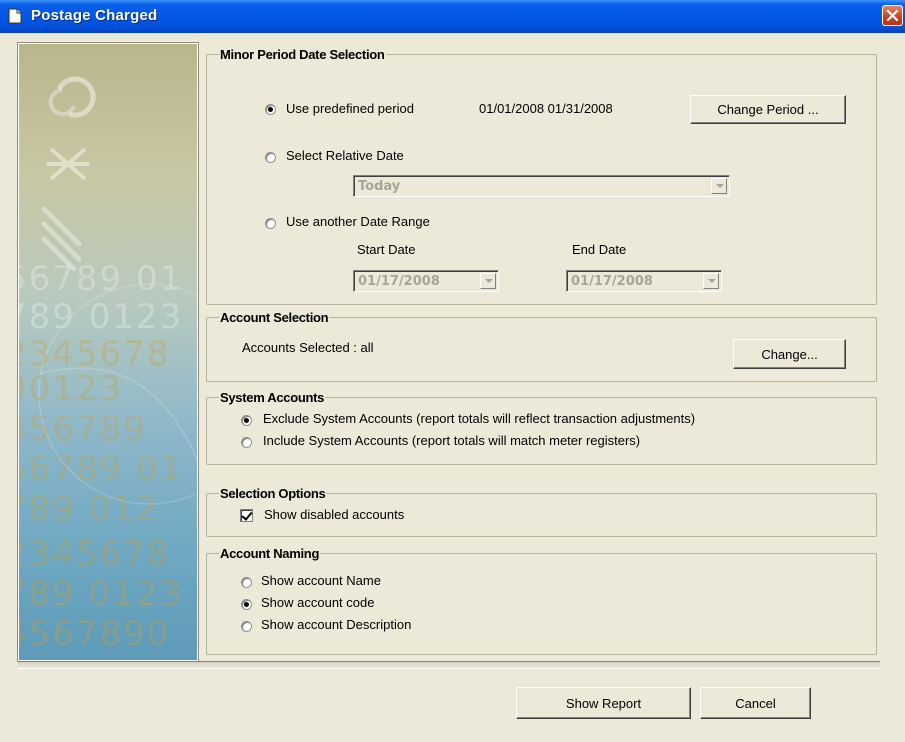 The width and height of the screenshot is (905, 742). Describe the element at coordinates (358, 221) in the screenshot. I see `date-range-label: Use another Date Range` at that location.